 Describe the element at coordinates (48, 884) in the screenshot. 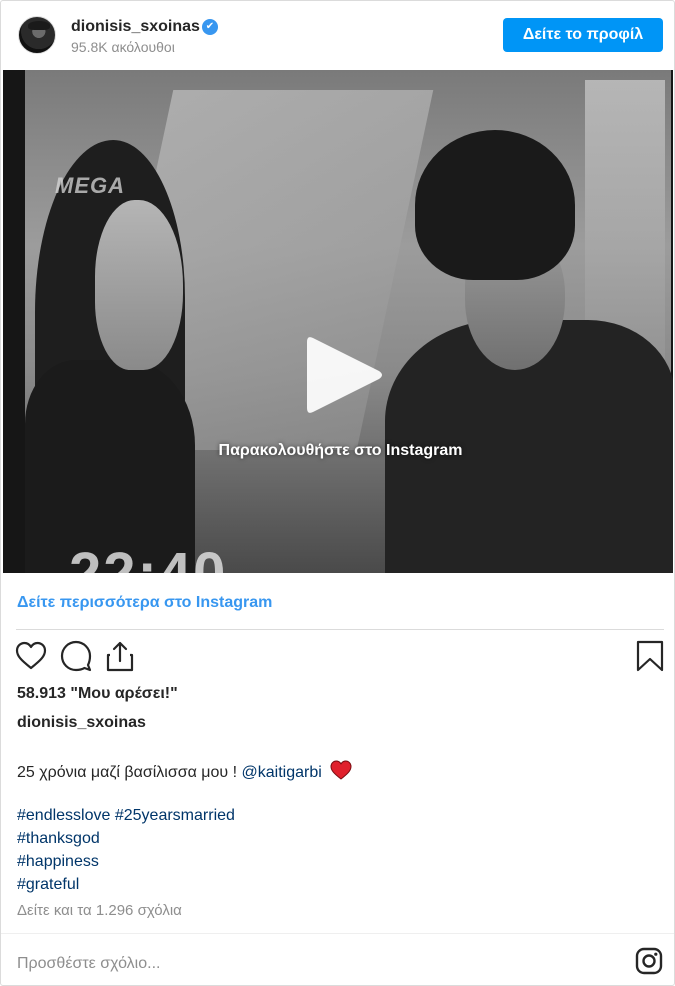

I see `hashtag: #grateful` at that location.